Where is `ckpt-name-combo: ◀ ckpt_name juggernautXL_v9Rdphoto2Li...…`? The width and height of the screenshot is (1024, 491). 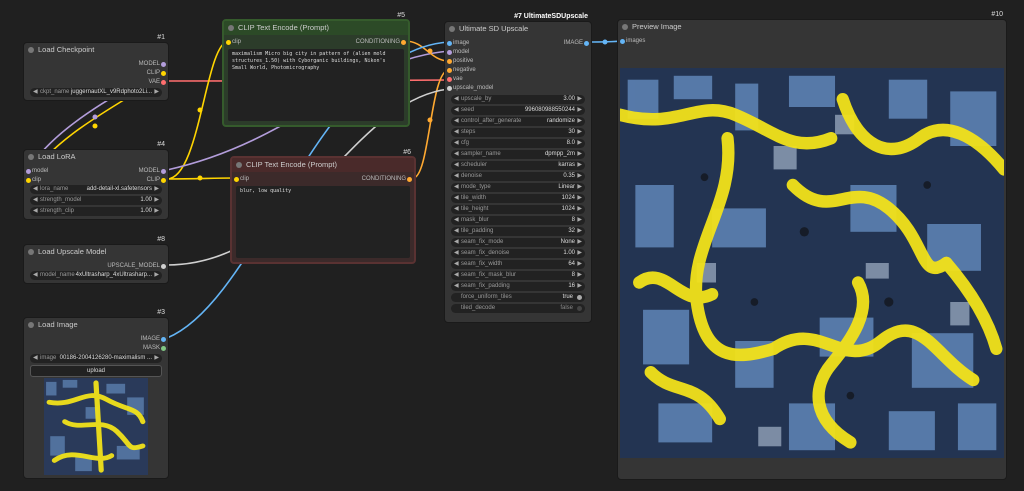
ckpt-name-combo: ◀ ckpt_name juggernautXL_v9Rdphoto2Li...… is located at coordinates (96, 92).